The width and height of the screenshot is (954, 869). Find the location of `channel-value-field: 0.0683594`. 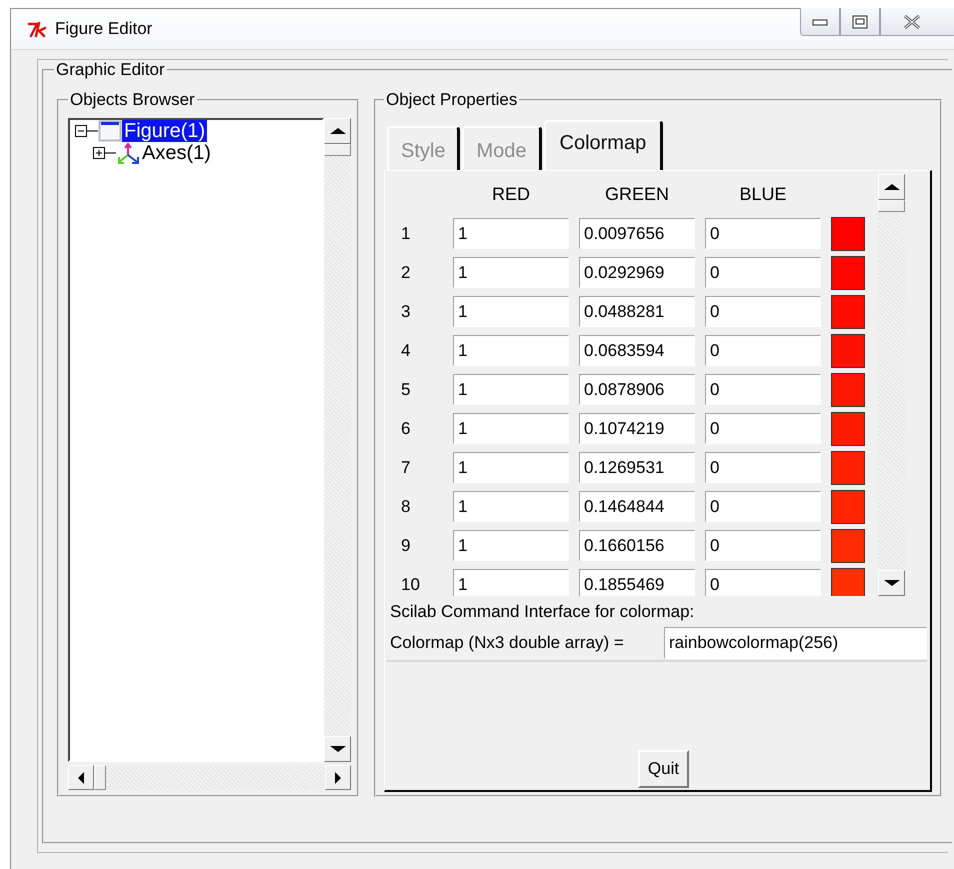

channel-value-field: 0.0683594 is located at coordinates (637, 350).